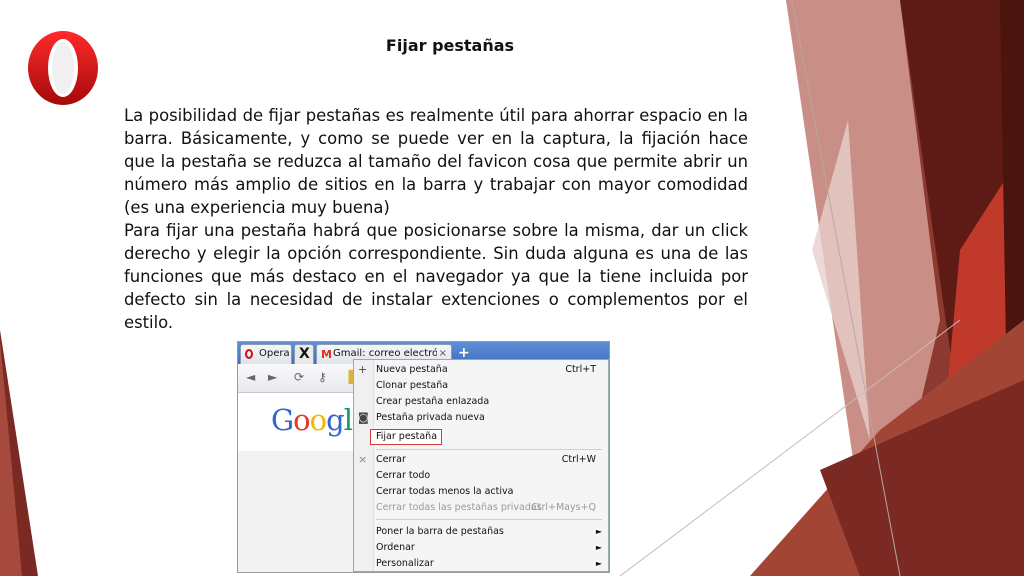 This screenshot has height=576, width=1024. I want to click on plus-icon: +, so click(363, 369).